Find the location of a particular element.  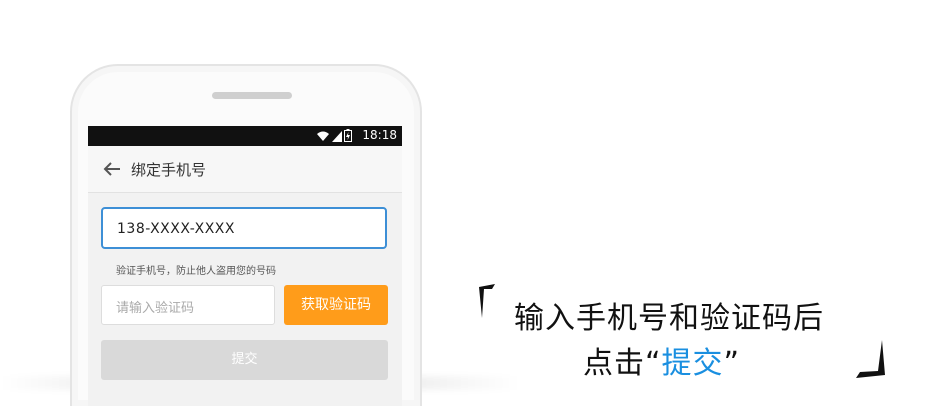

get-code-button: 获取验证码 is located at coordinates (336, 305).